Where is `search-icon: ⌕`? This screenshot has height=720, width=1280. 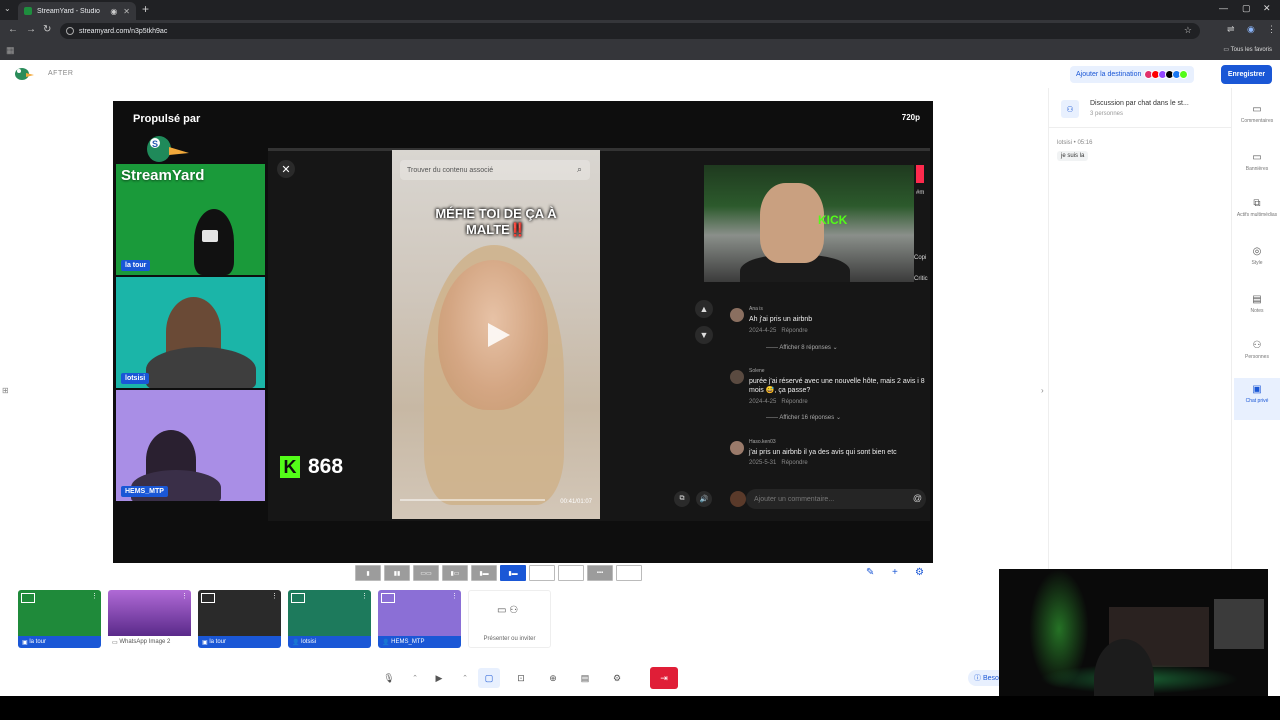 search-icon: ⌕ is located at coordinates (579, 169).